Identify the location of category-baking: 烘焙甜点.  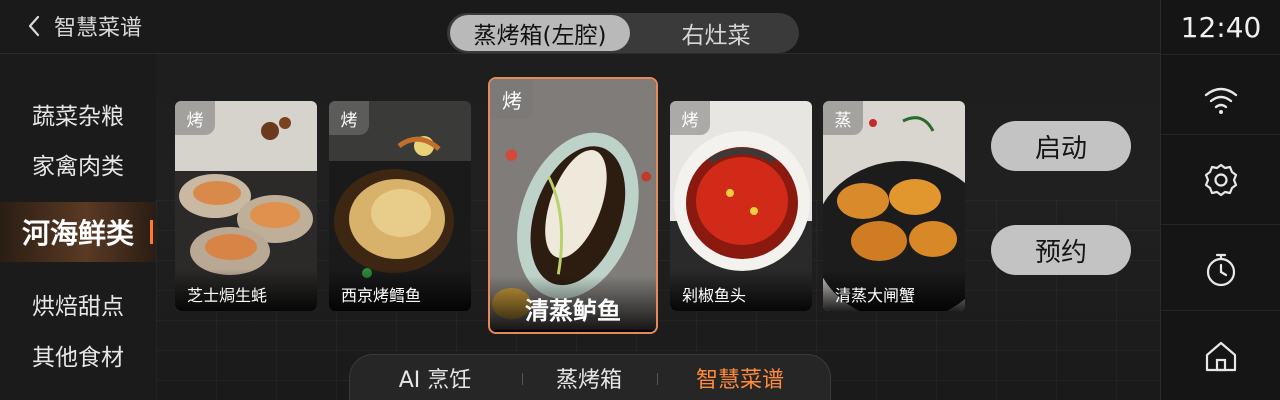
(78, 304).